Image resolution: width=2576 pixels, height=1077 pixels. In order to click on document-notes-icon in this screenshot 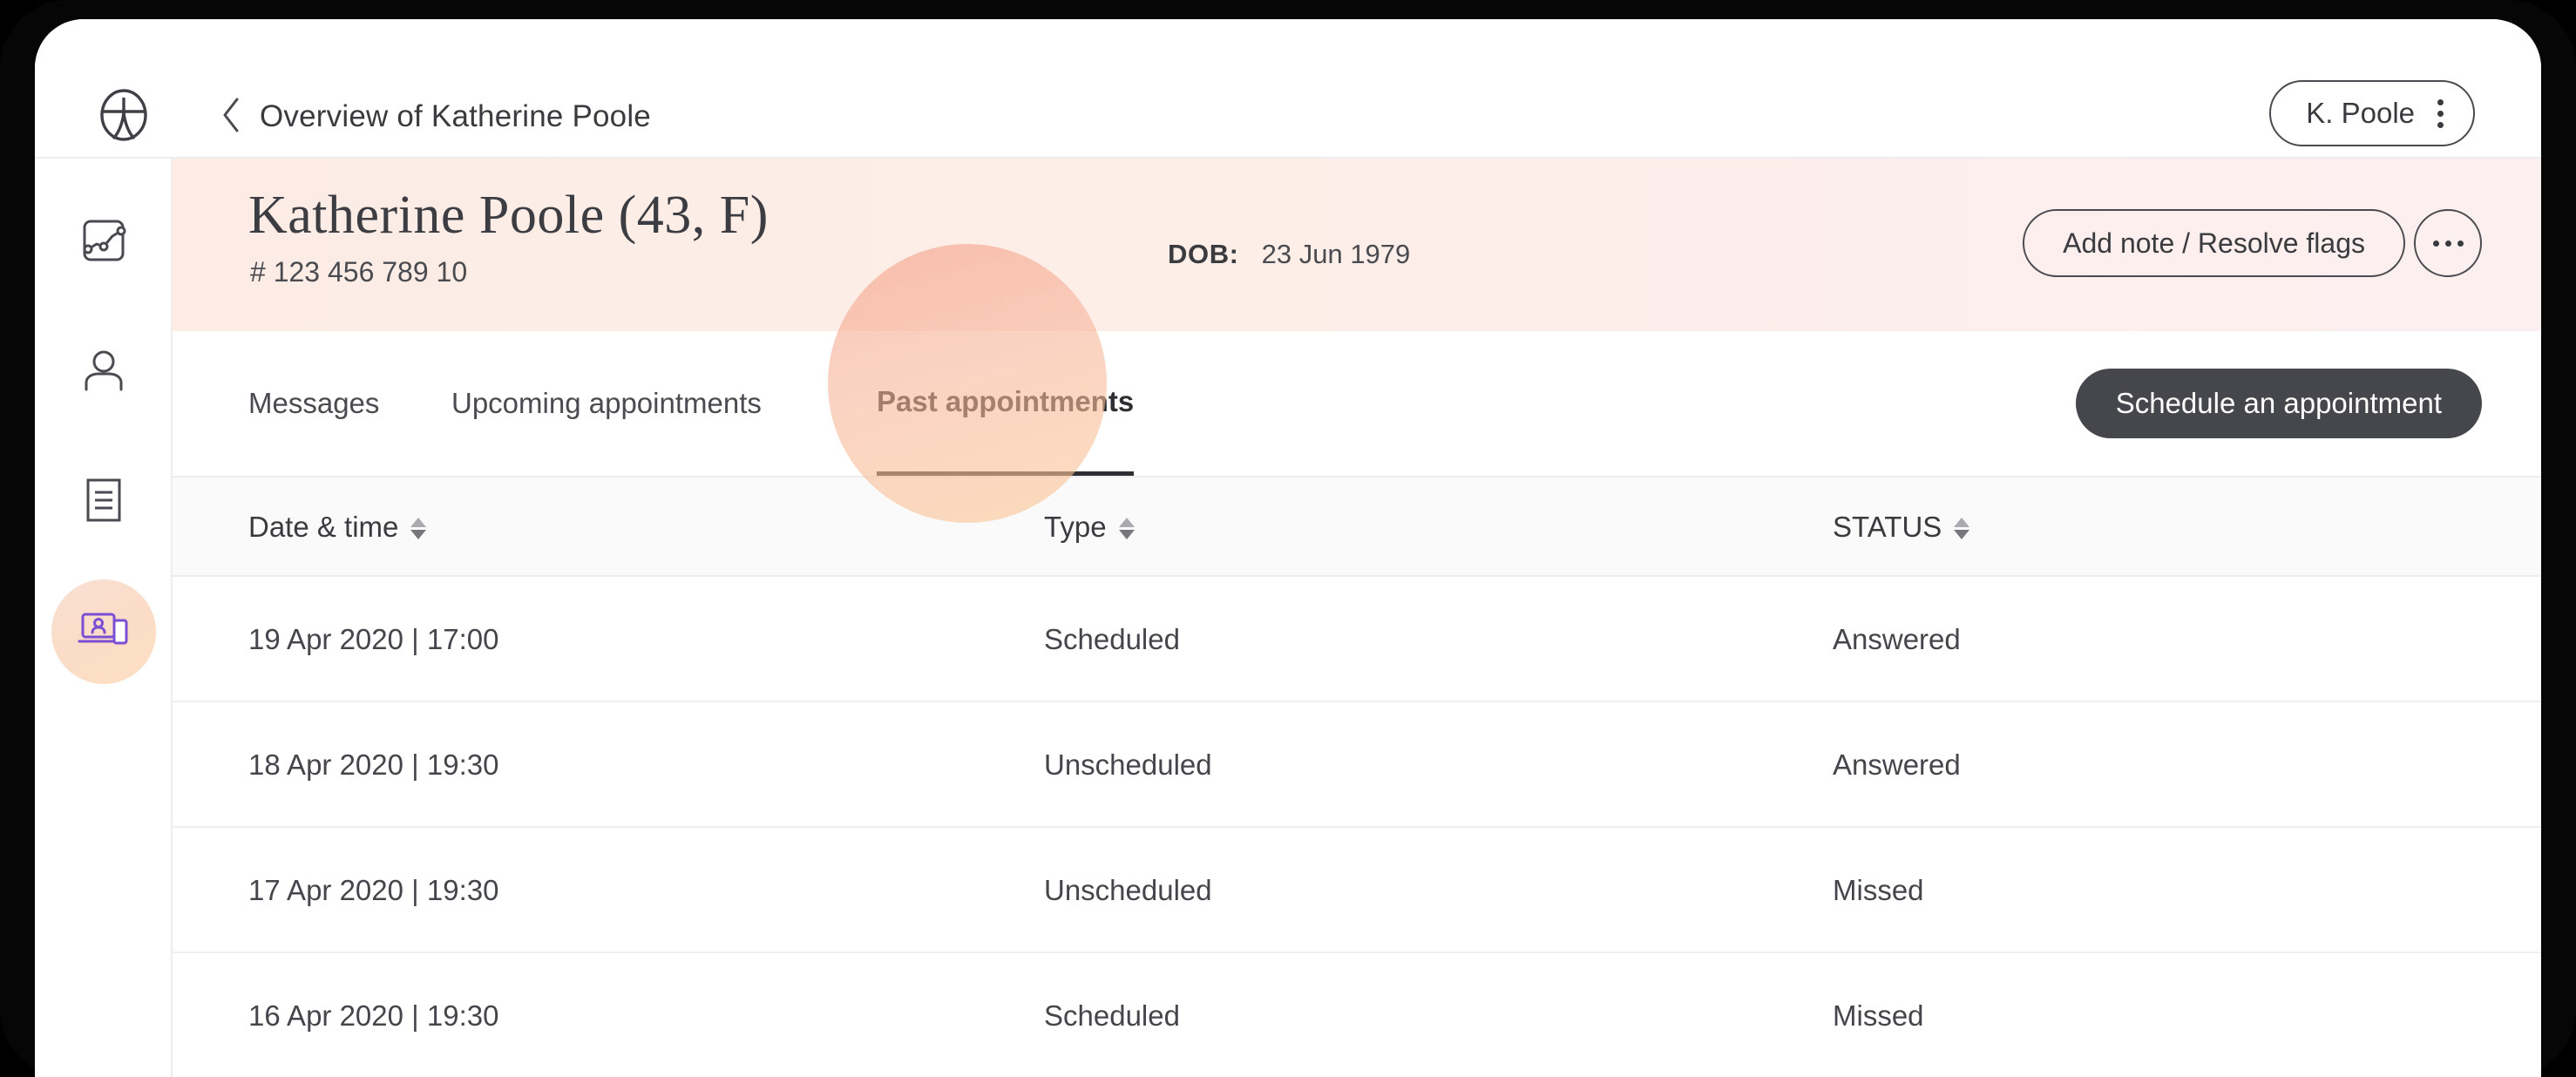, I will do `click(104, 502)`.